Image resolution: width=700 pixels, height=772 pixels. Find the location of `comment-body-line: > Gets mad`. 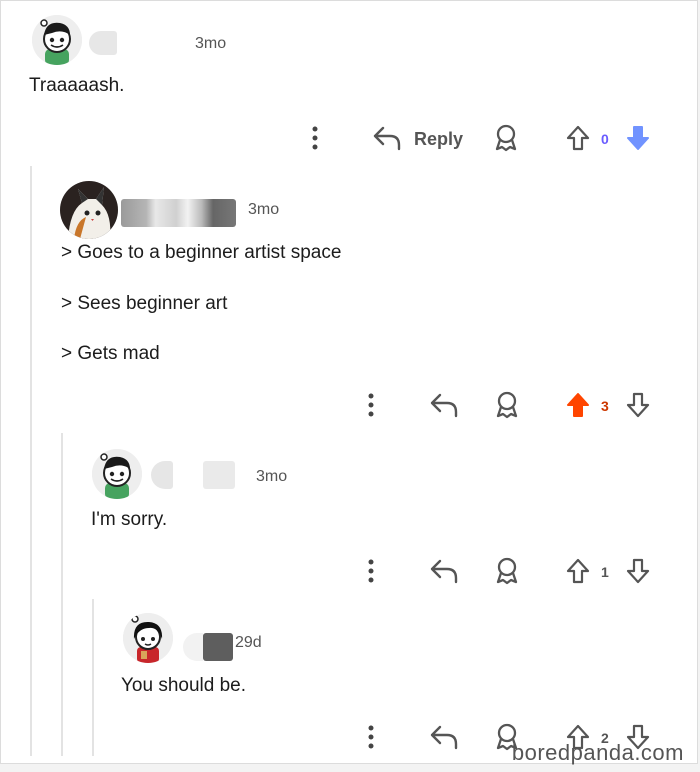

comment-body-line: > Gets mad is located at coordinates (110, 353).